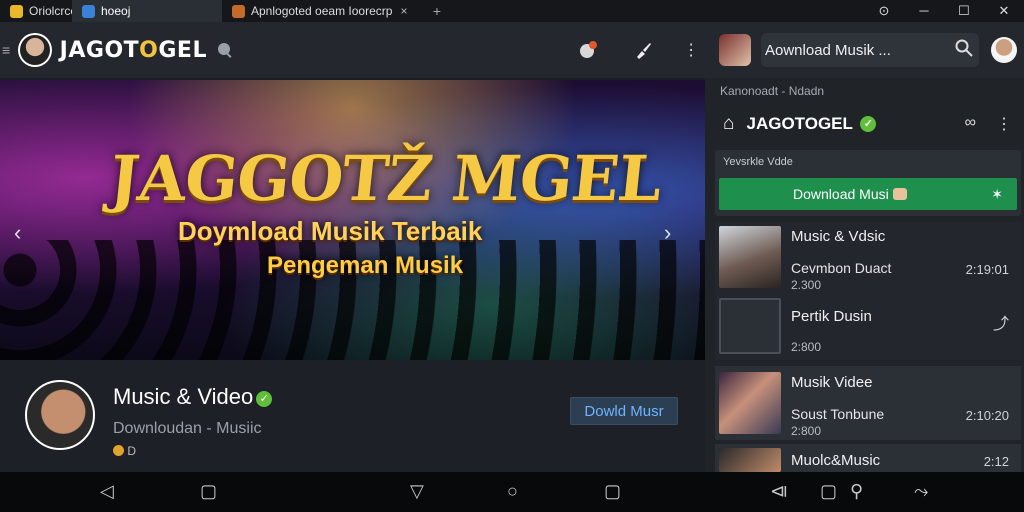  Describe the element at coordinates (1004, 50) in the screenshot. I see `user-avatar` at that location.